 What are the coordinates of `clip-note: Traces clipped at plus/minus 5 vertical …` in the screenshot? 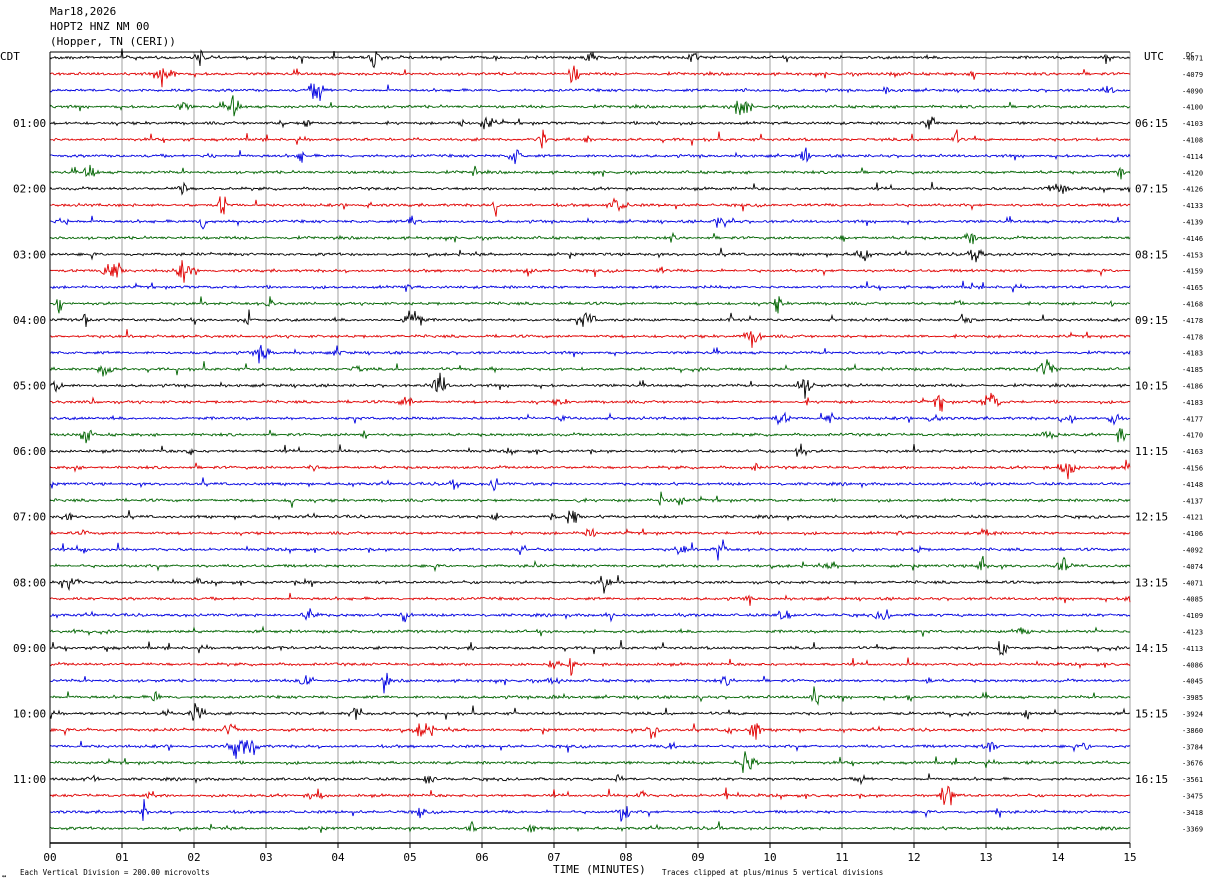 It's located at (772, 872).